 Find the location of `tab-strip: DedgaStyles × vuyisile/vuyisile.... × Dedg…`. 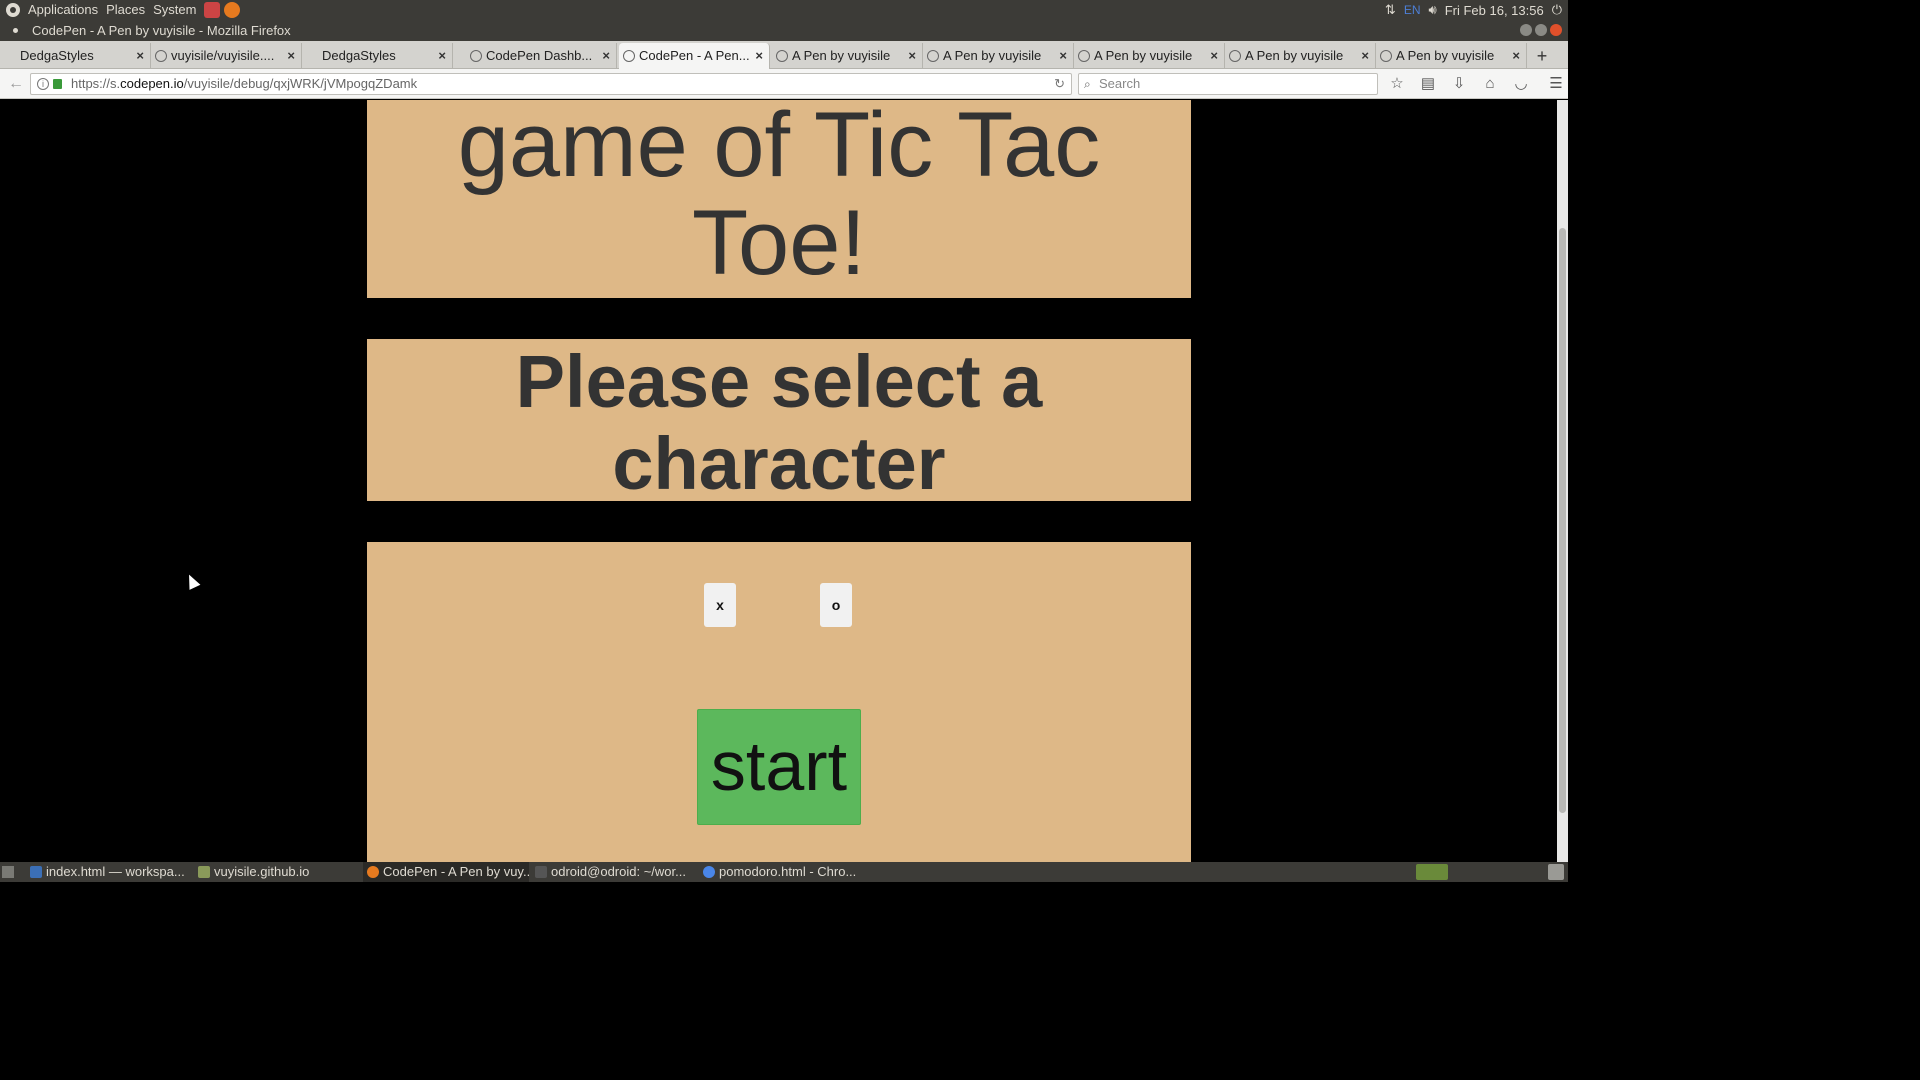

tab-strip: DedgaStyles × vuyisile/vuyisile.... × Dedg… is located at coordinates (784, 55).